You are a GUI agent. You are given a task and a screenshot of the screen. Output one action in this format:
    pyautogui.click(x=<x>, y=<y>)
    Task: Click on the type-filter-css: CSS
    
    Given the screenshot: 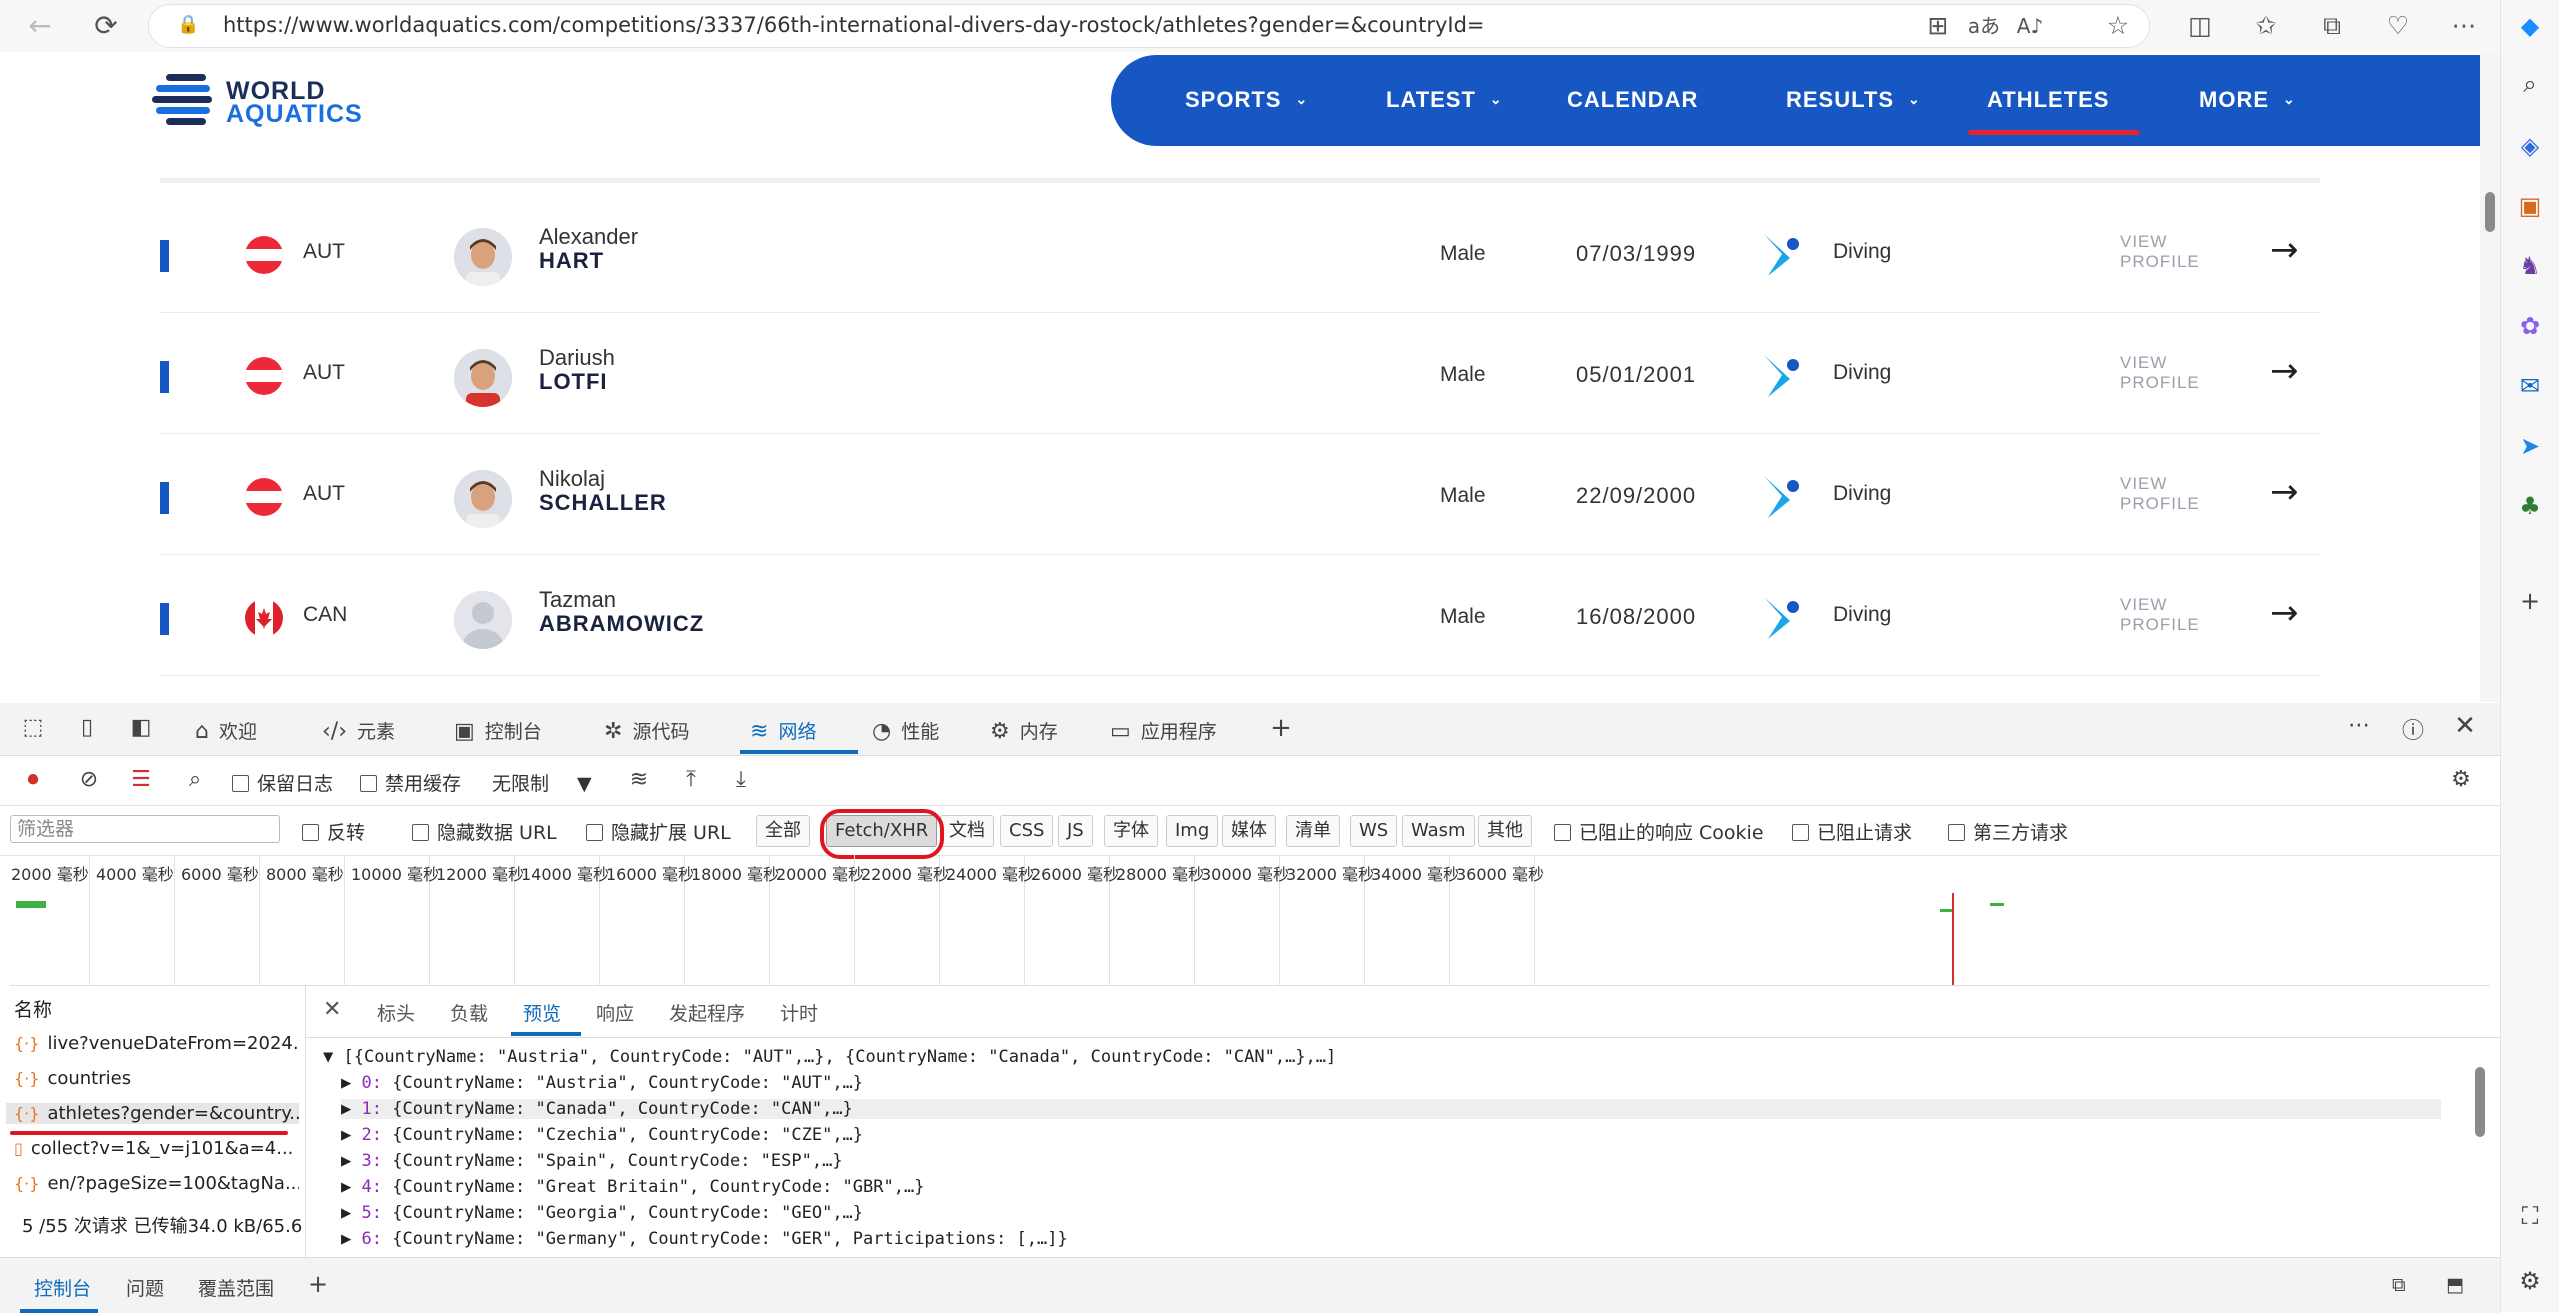 What is the action you would take?
    pyautogui.click(x=1027, y=831)
    